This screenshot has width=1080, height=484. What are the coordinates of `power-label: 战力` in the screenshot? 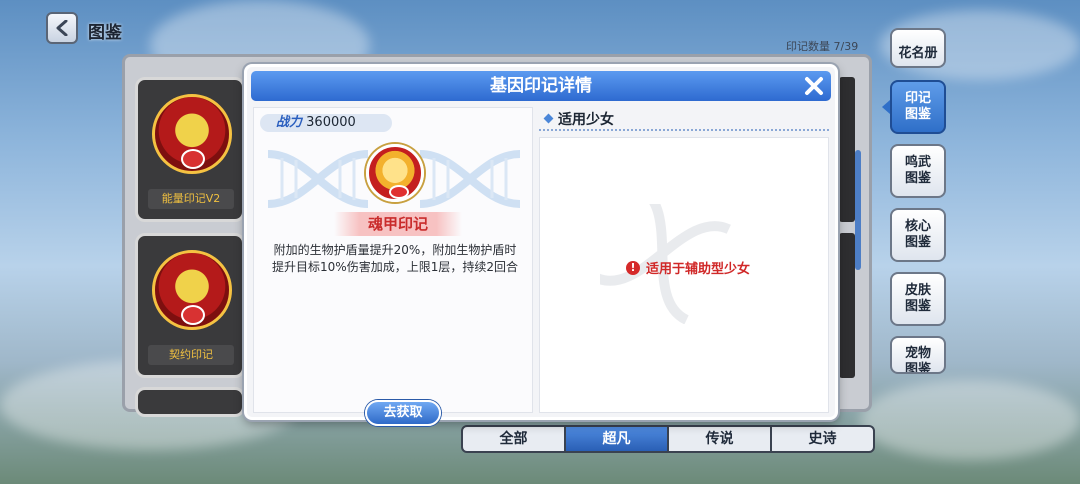 It's located at (289, 122).